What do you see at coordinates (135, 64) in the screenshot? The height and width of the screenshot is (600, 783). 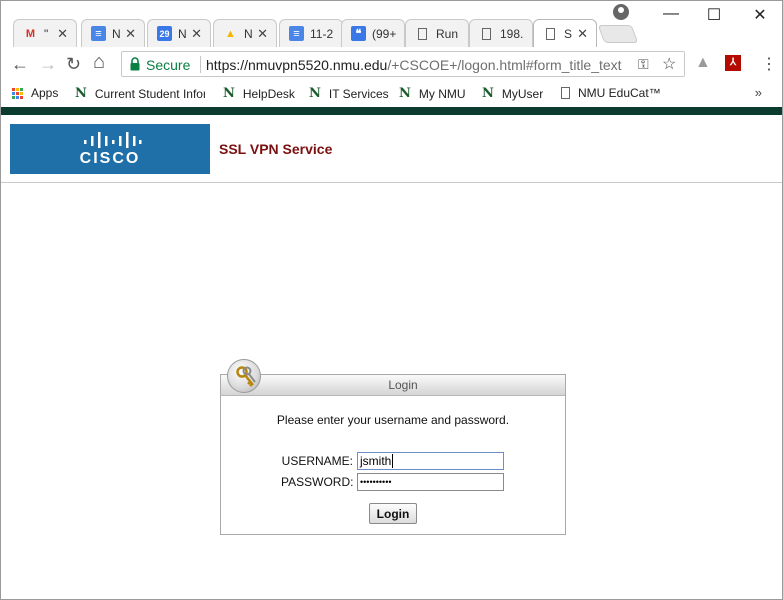 I see `lock-icon` at bounding box center [135, 64].